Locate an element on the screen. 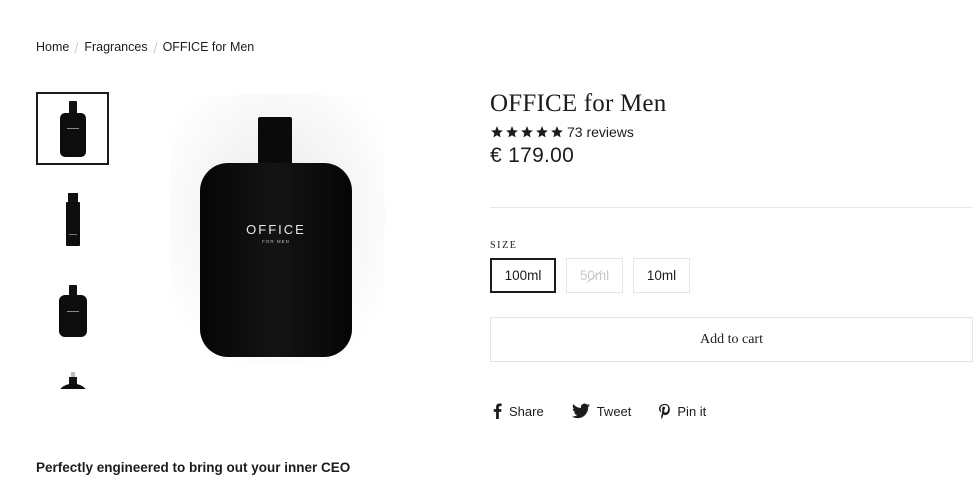 This screenshot has height=500, width=973. thumbnail-bottle-small is located at coordinates (72, 310).